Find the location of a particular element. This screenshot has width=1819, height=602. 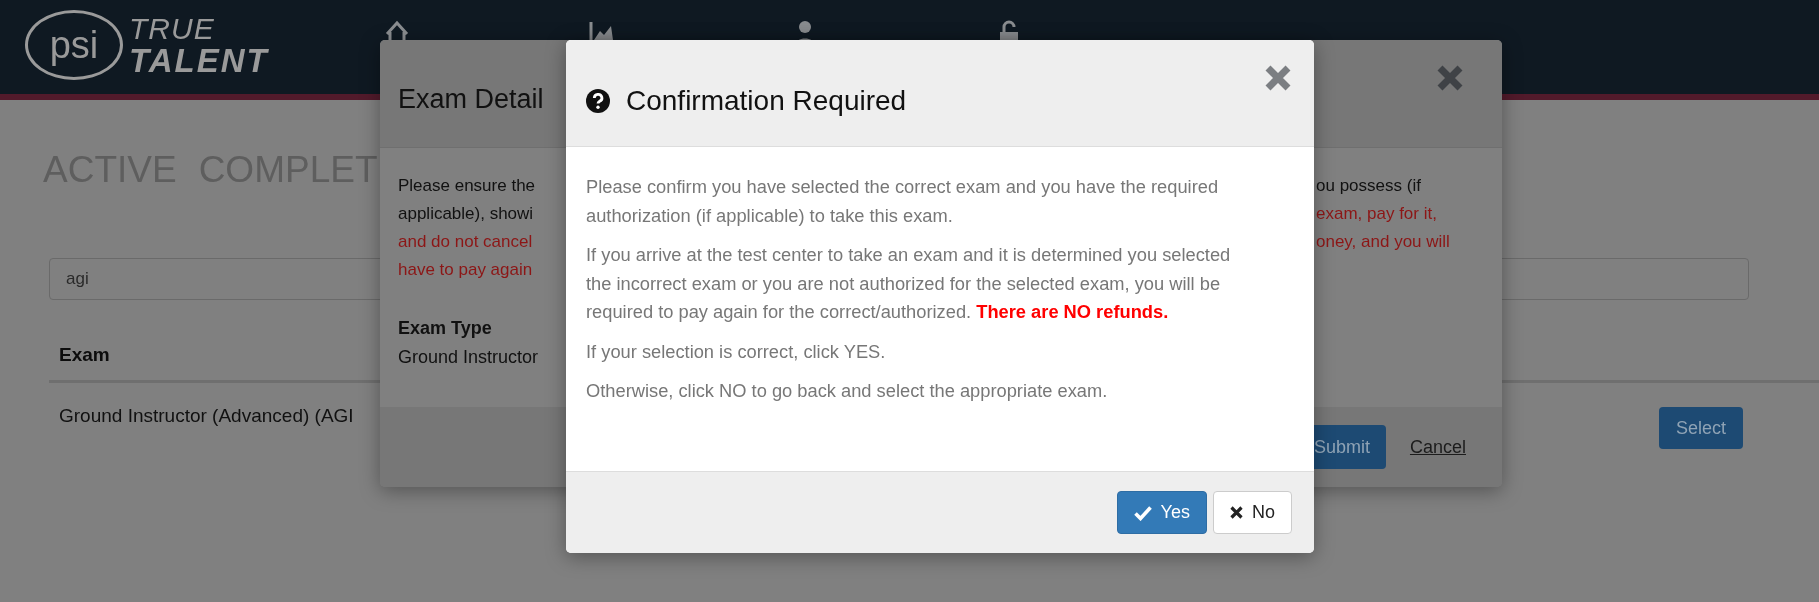

paragraph: If you arrive at the test center to take an exam and it is determined you selected the incorrect exam or you are not authorized for the selected exam, you will be required to pay again for the correct/authorized. There are NO refunds. is located at coordinates (909, 283).